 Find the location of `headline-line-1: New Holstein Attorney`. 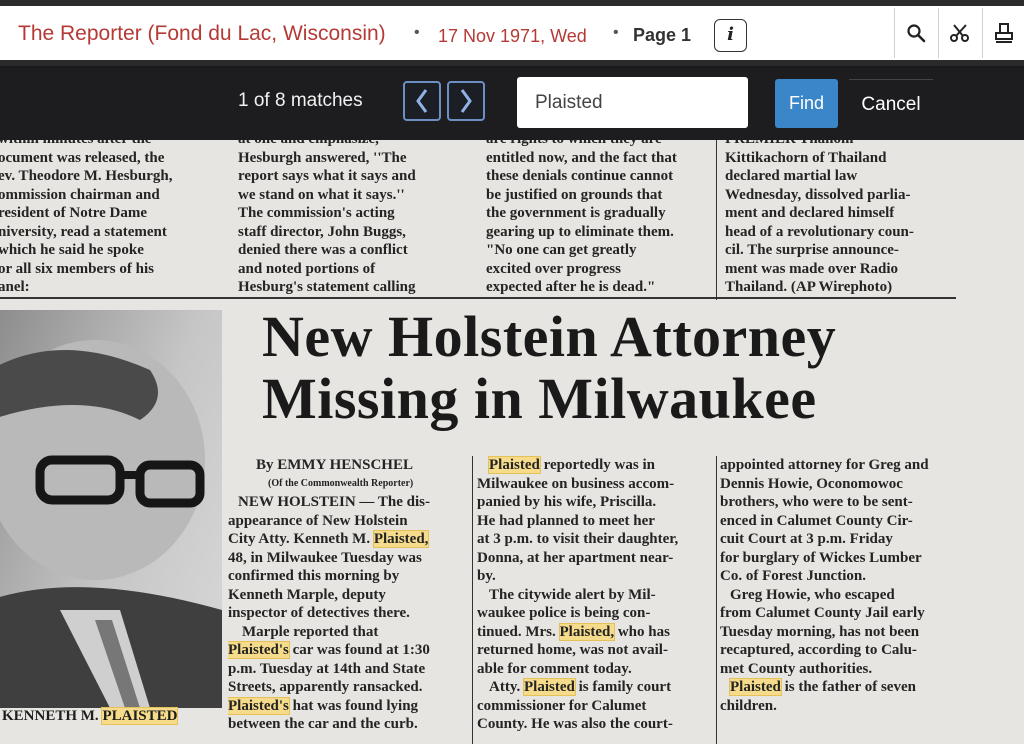

headline-line-1: New Holstein Attorney is located at coordinates (549, 336).